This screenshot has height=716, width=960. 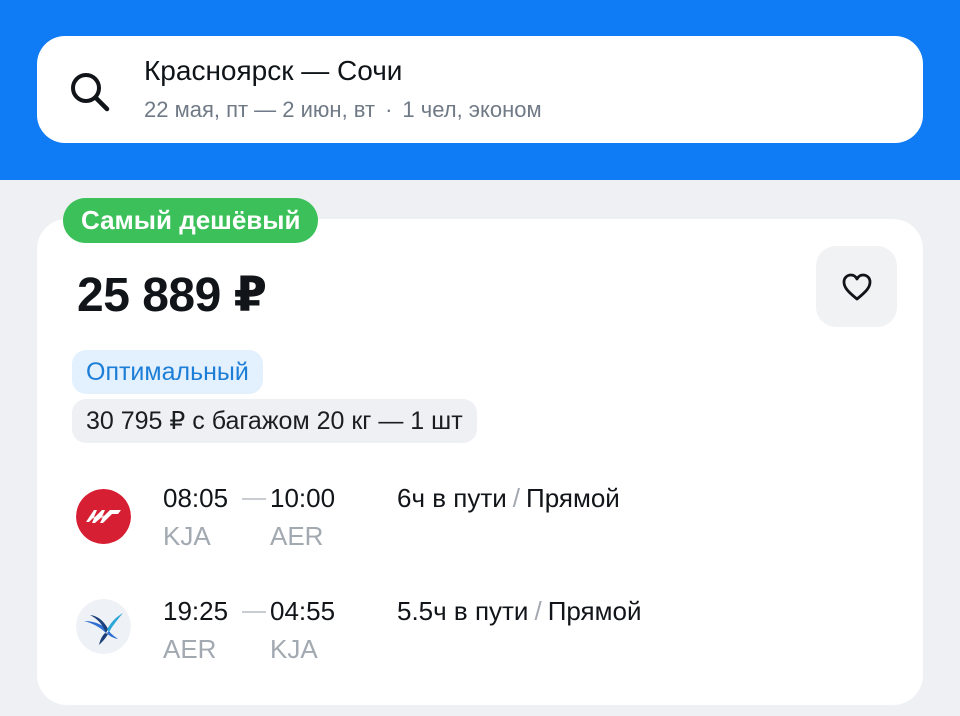 I want to click on passengers-class: 1 чел, эконом, so click(x=472, y=109).